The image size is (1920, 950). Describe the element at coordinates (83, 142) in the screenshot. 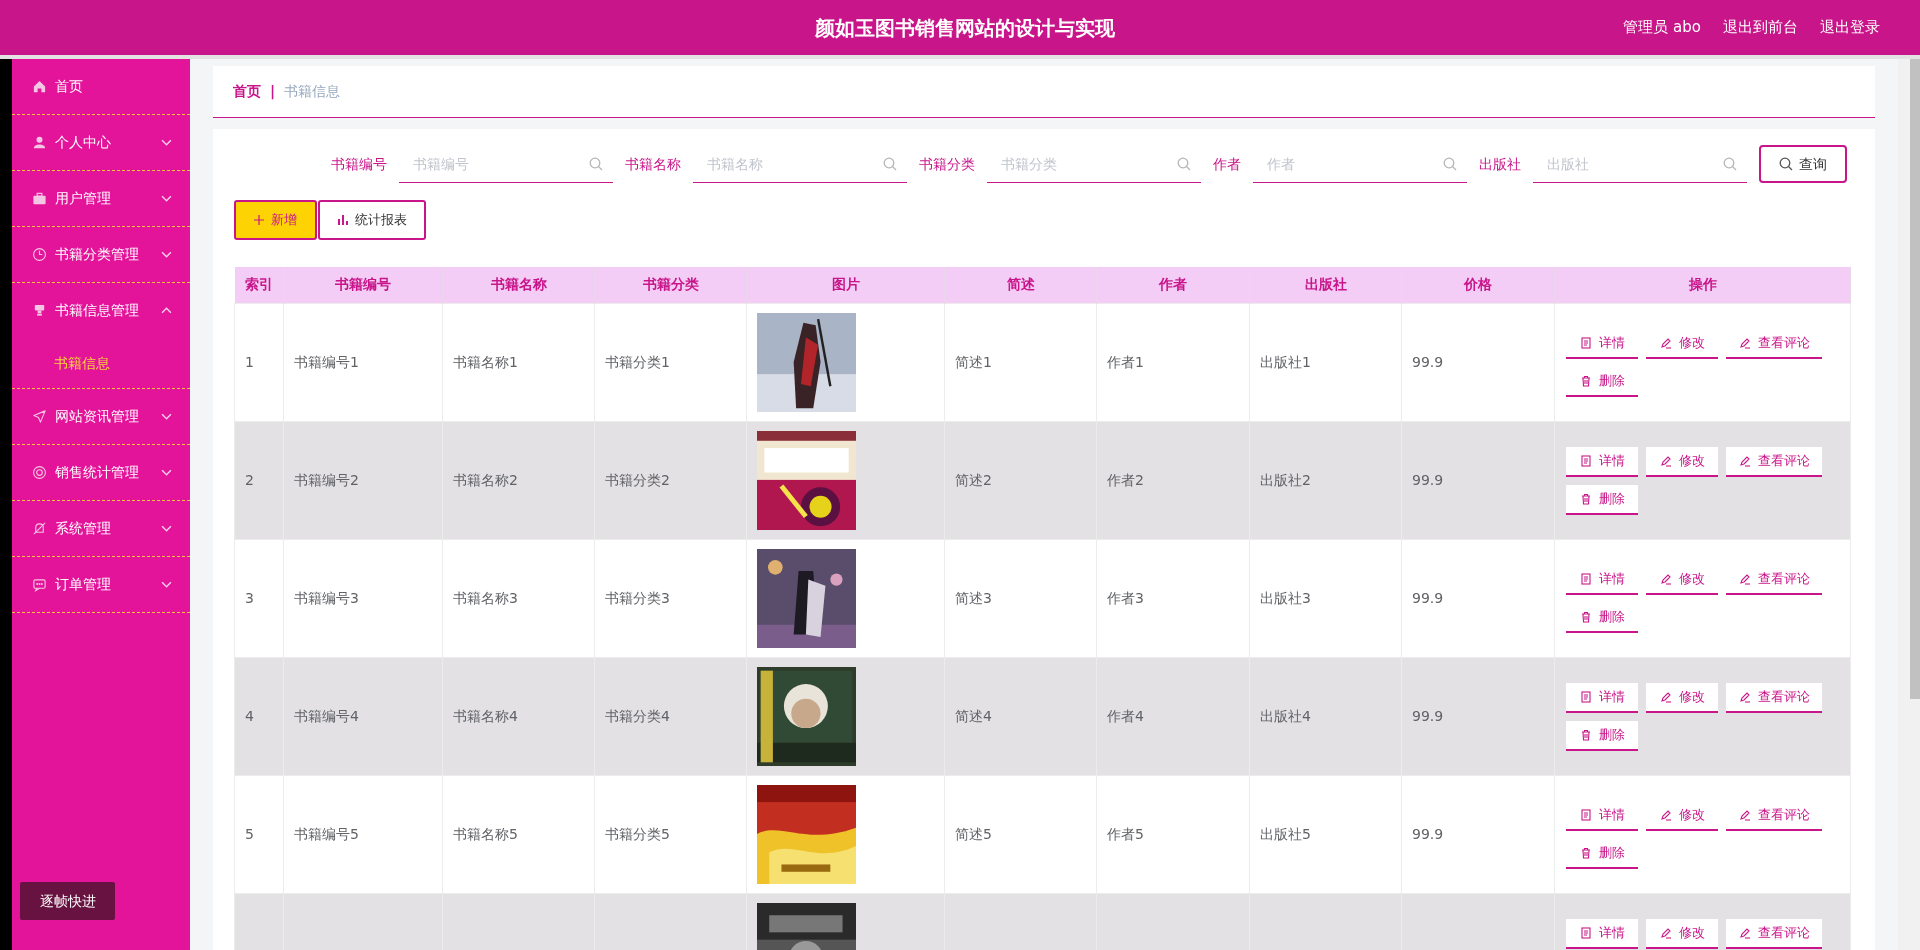

I see `sidebar-label: 个人中心` at that location.